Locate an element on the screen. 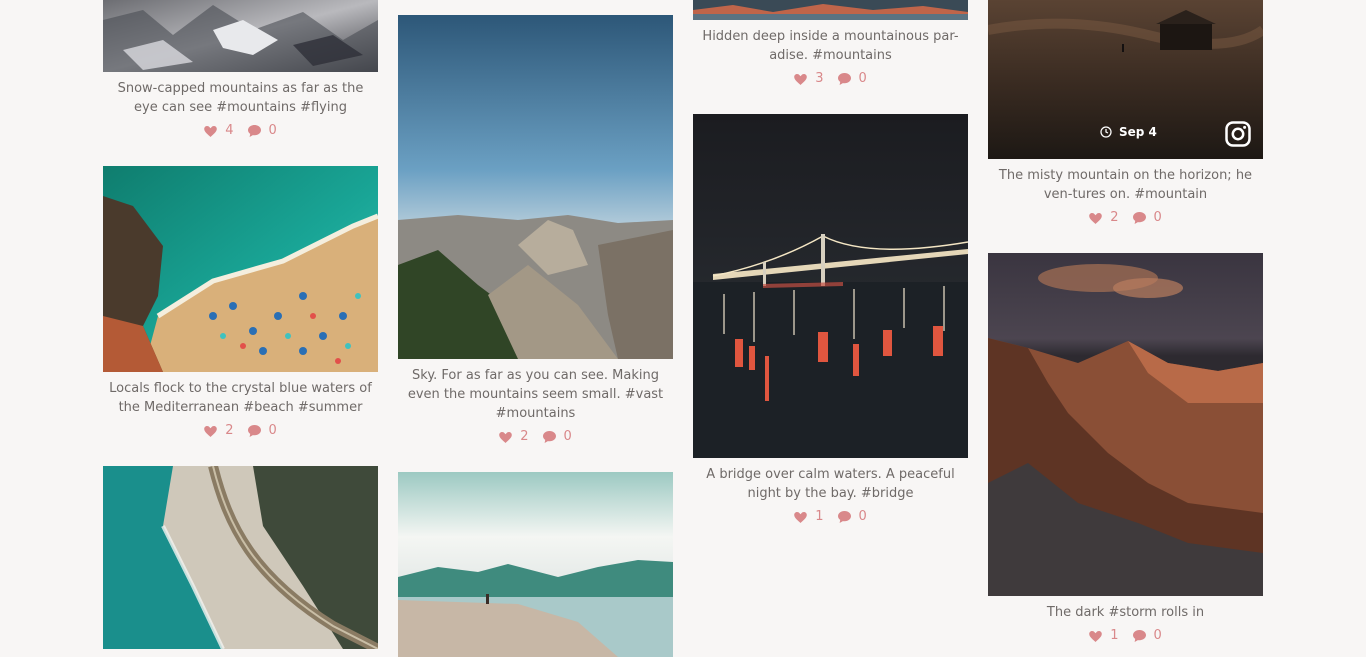 This screenshot has height=657, width=1366. like-count: 3 is located at coordinates (809, 79).